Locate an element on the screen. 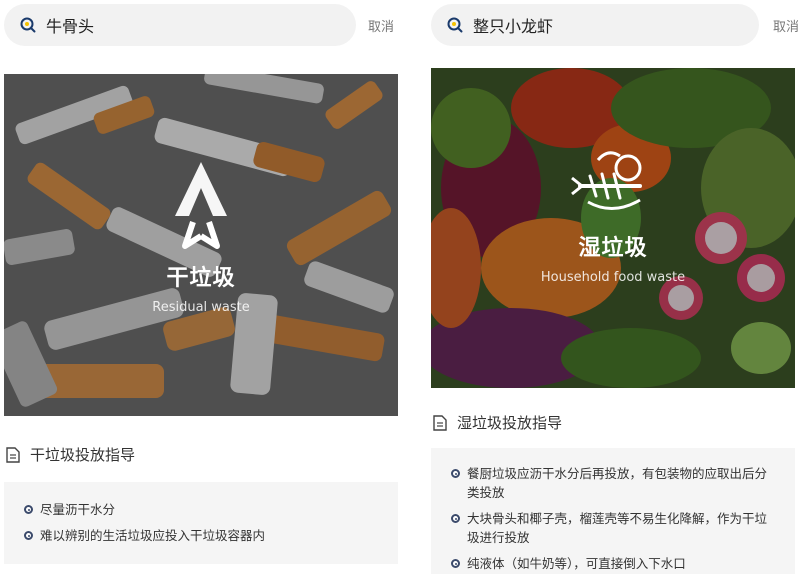 The height and width of the screenshot is (578, 800). guide-text: 纯液体（如牛奶等），可直接倒入下水口 is located at coordinates (576, 563).